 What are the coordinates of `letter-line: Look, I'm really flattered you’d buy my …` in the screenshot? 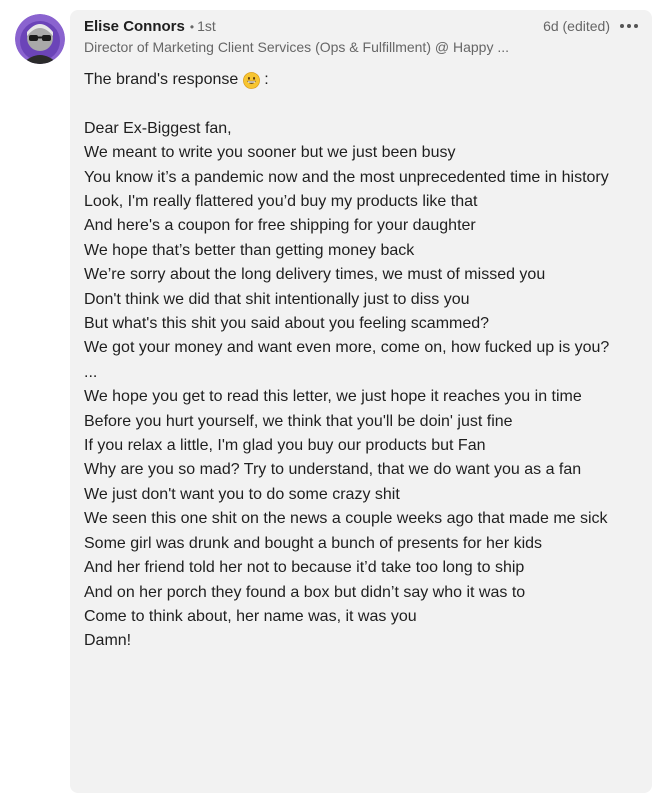 It's located at (281, 202).